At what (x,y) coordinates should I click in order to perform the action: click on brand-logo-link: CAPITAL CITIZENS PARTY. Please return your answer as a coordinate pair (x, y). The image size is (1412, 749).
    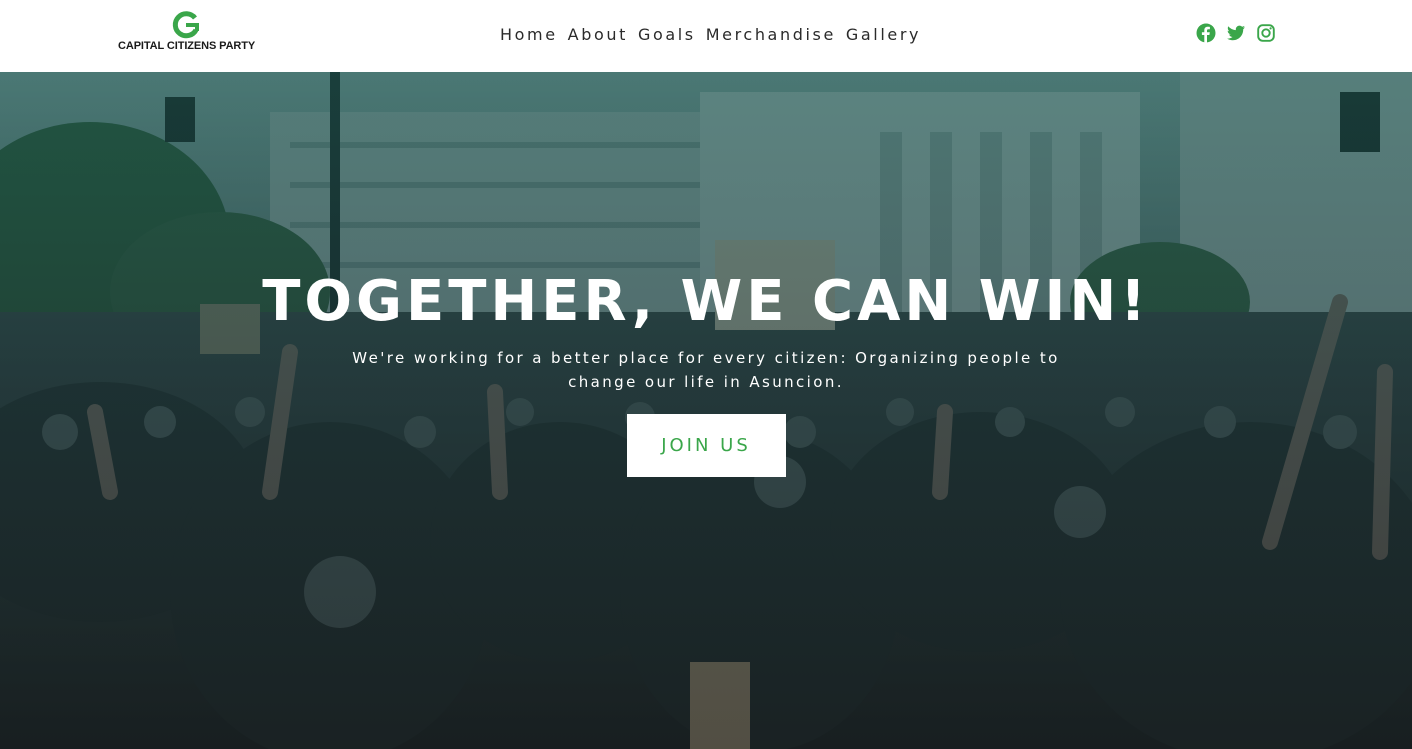
    Looking at the image, I should click on (188, 34).